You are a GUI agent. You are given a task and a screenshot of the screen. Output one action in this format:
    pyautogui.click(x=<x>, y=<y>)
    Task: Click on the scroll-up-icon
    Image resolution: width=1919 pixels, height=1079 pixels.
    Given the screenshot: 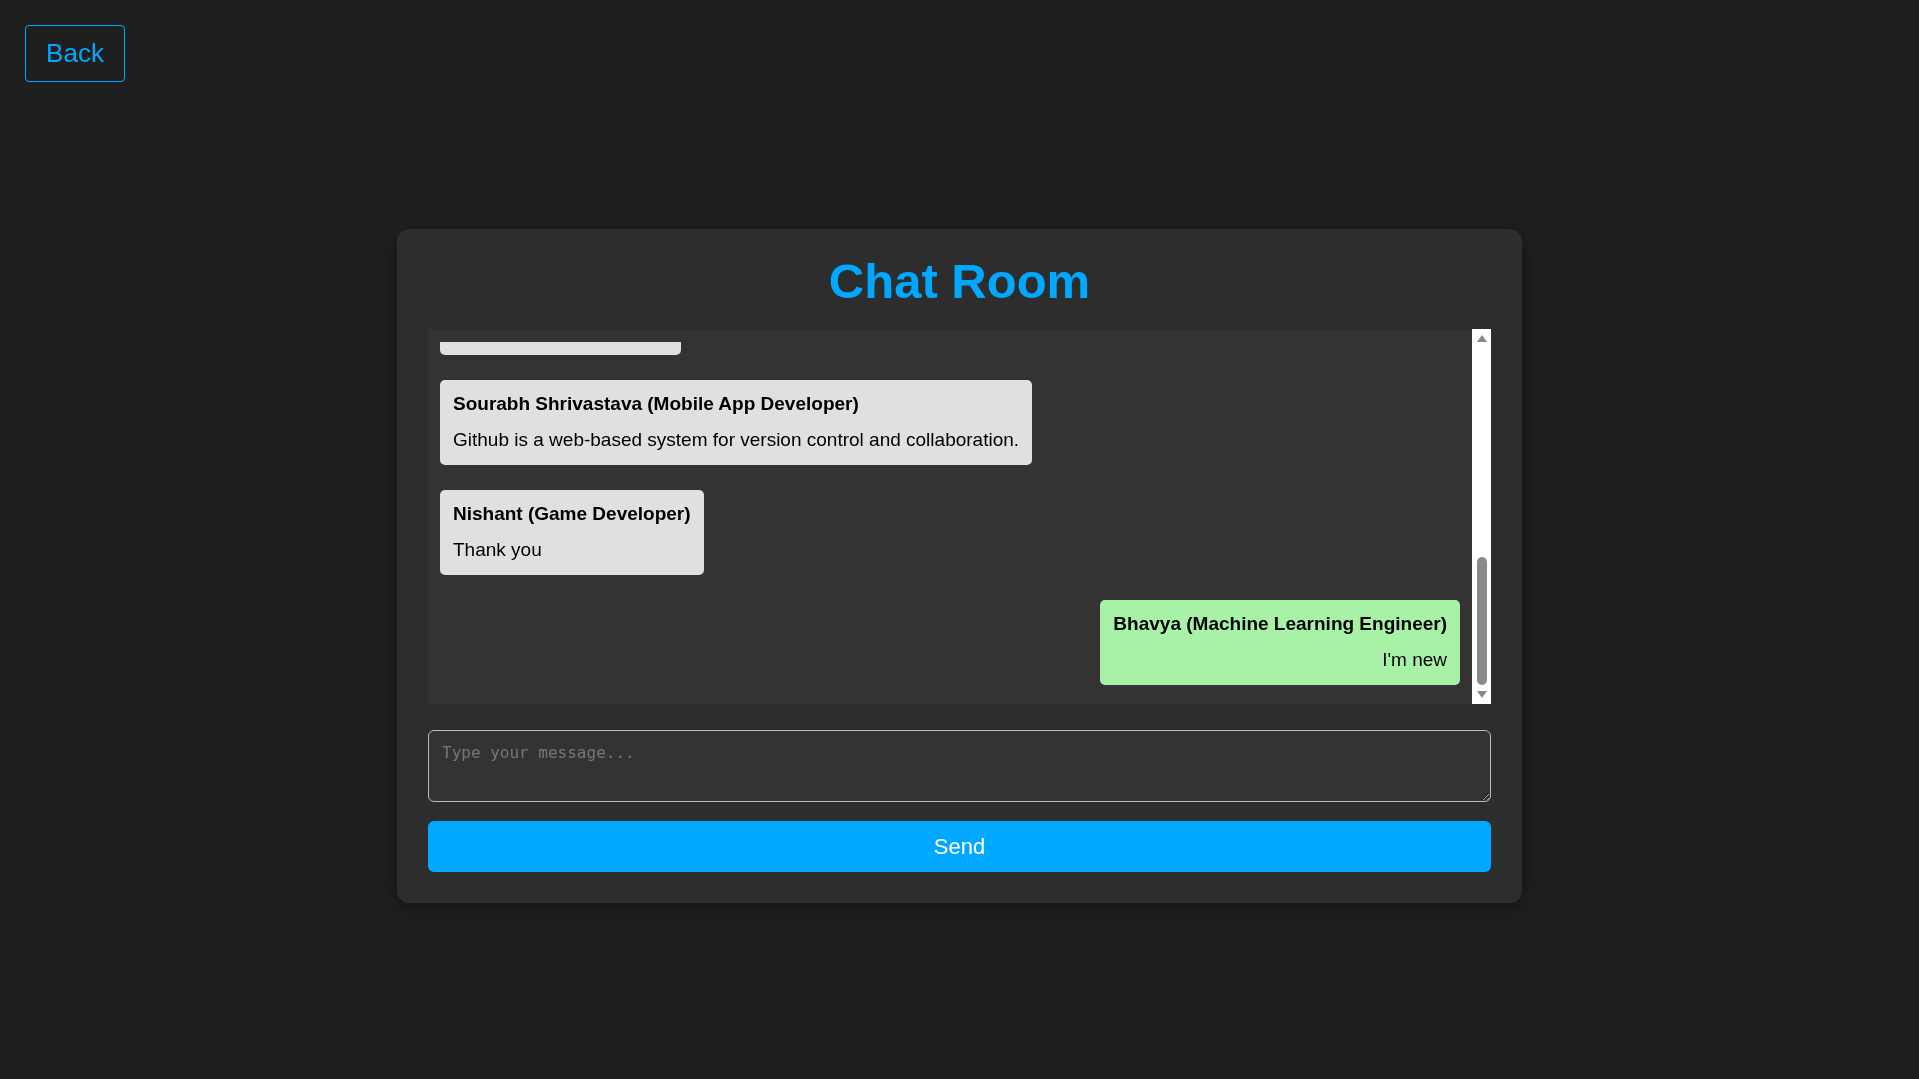 What is the action you would take?
    pyautogui.click(x=1481, y=338)
    